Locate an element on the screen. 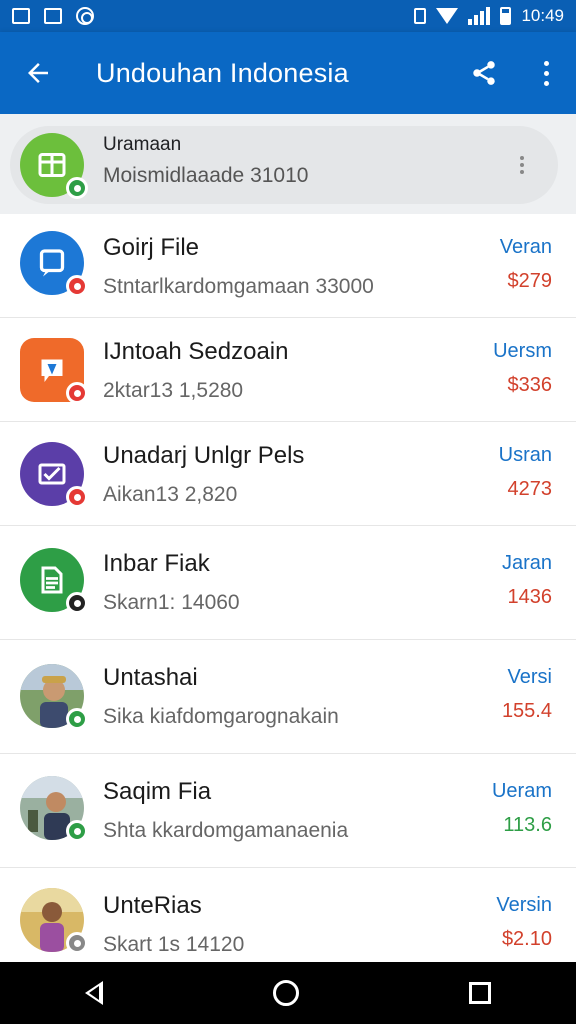  nav-back-icon is located at coordinates (94, 993).